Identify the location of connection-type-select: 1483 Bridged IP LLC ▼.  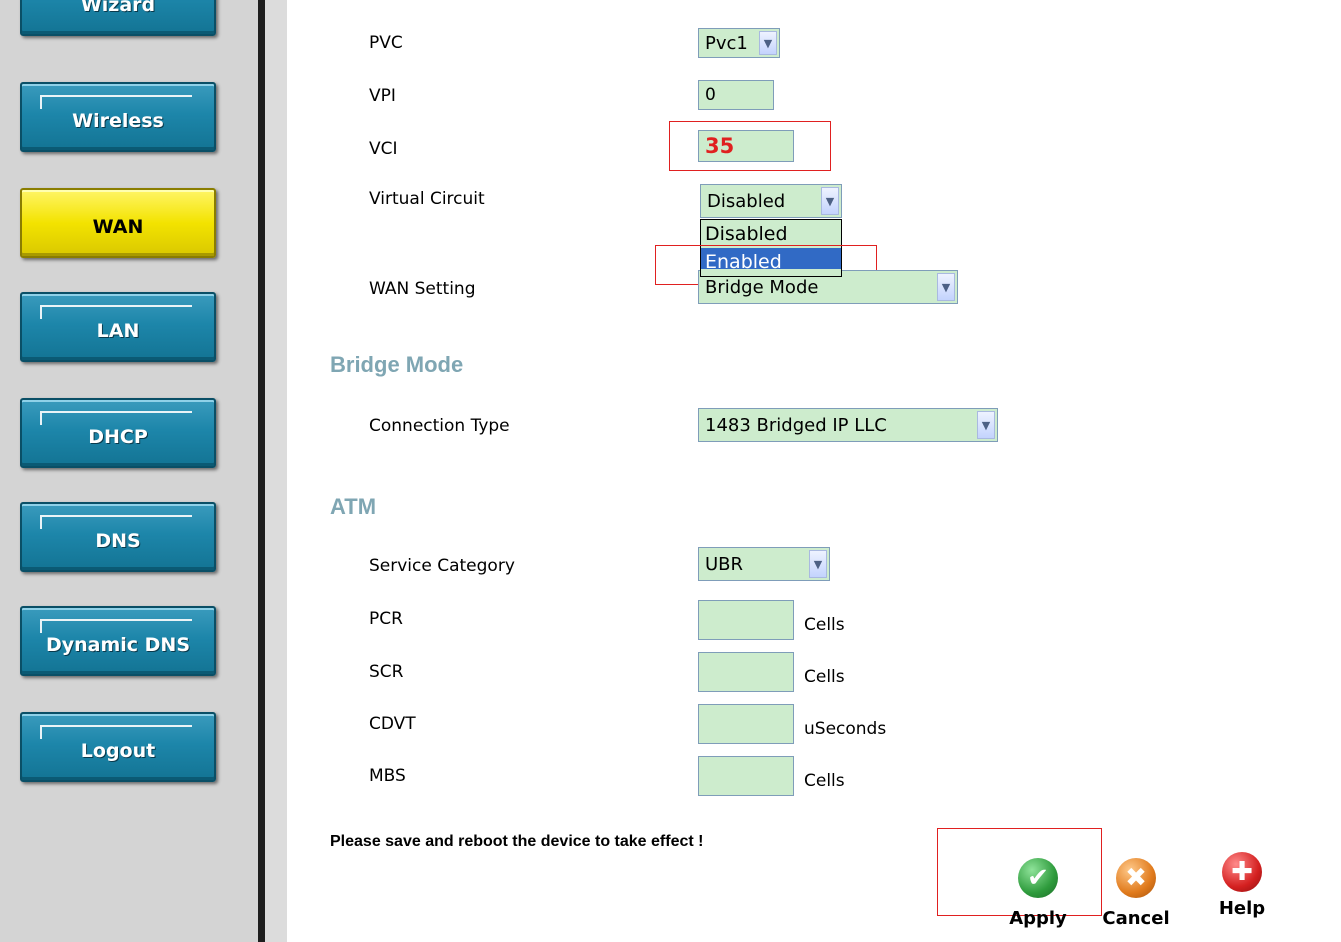
(848, 425).